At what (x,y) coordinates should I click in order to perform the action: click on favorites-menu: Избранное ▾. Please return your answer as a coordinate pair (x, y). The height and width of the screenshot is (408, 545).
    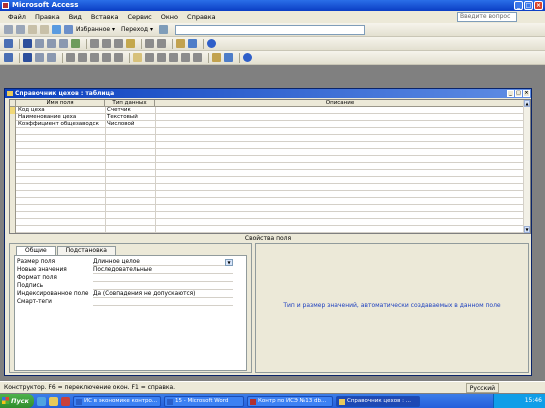
    Looking at the image, I should click on (95, 29).